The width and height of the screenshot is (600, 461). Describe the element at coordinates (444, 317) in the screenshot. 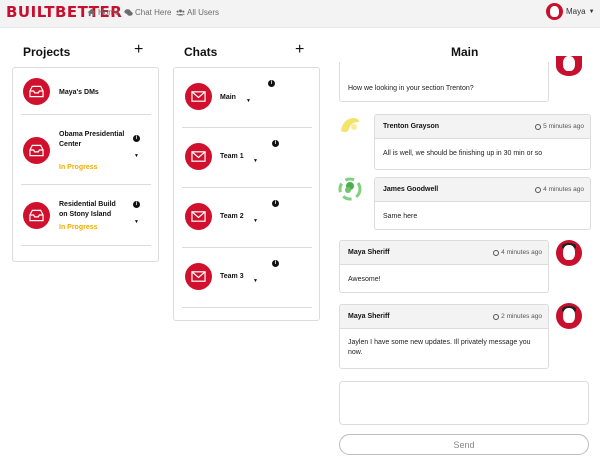

I see `message-header: Maya Sheriff 2 minutes ago` at that location.